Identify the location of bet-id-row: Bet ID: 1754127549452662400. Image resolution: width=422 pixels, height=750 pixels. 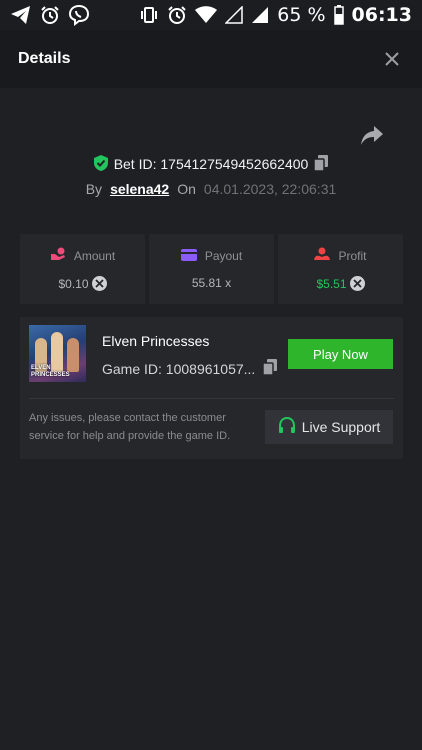
(211, 164).